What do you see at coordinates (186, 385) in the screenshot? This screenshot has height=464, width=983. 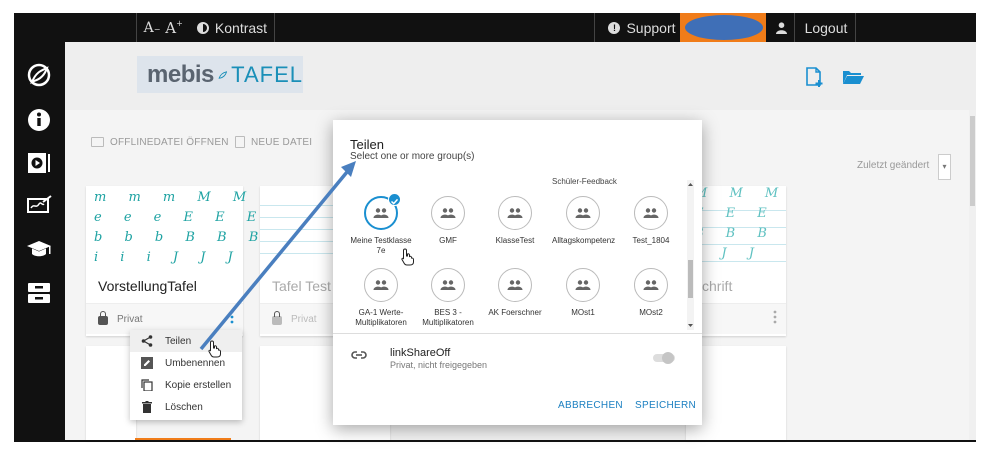 I see `menu-item-copy: Kopie erstellen` at bounding box center [186, 385].